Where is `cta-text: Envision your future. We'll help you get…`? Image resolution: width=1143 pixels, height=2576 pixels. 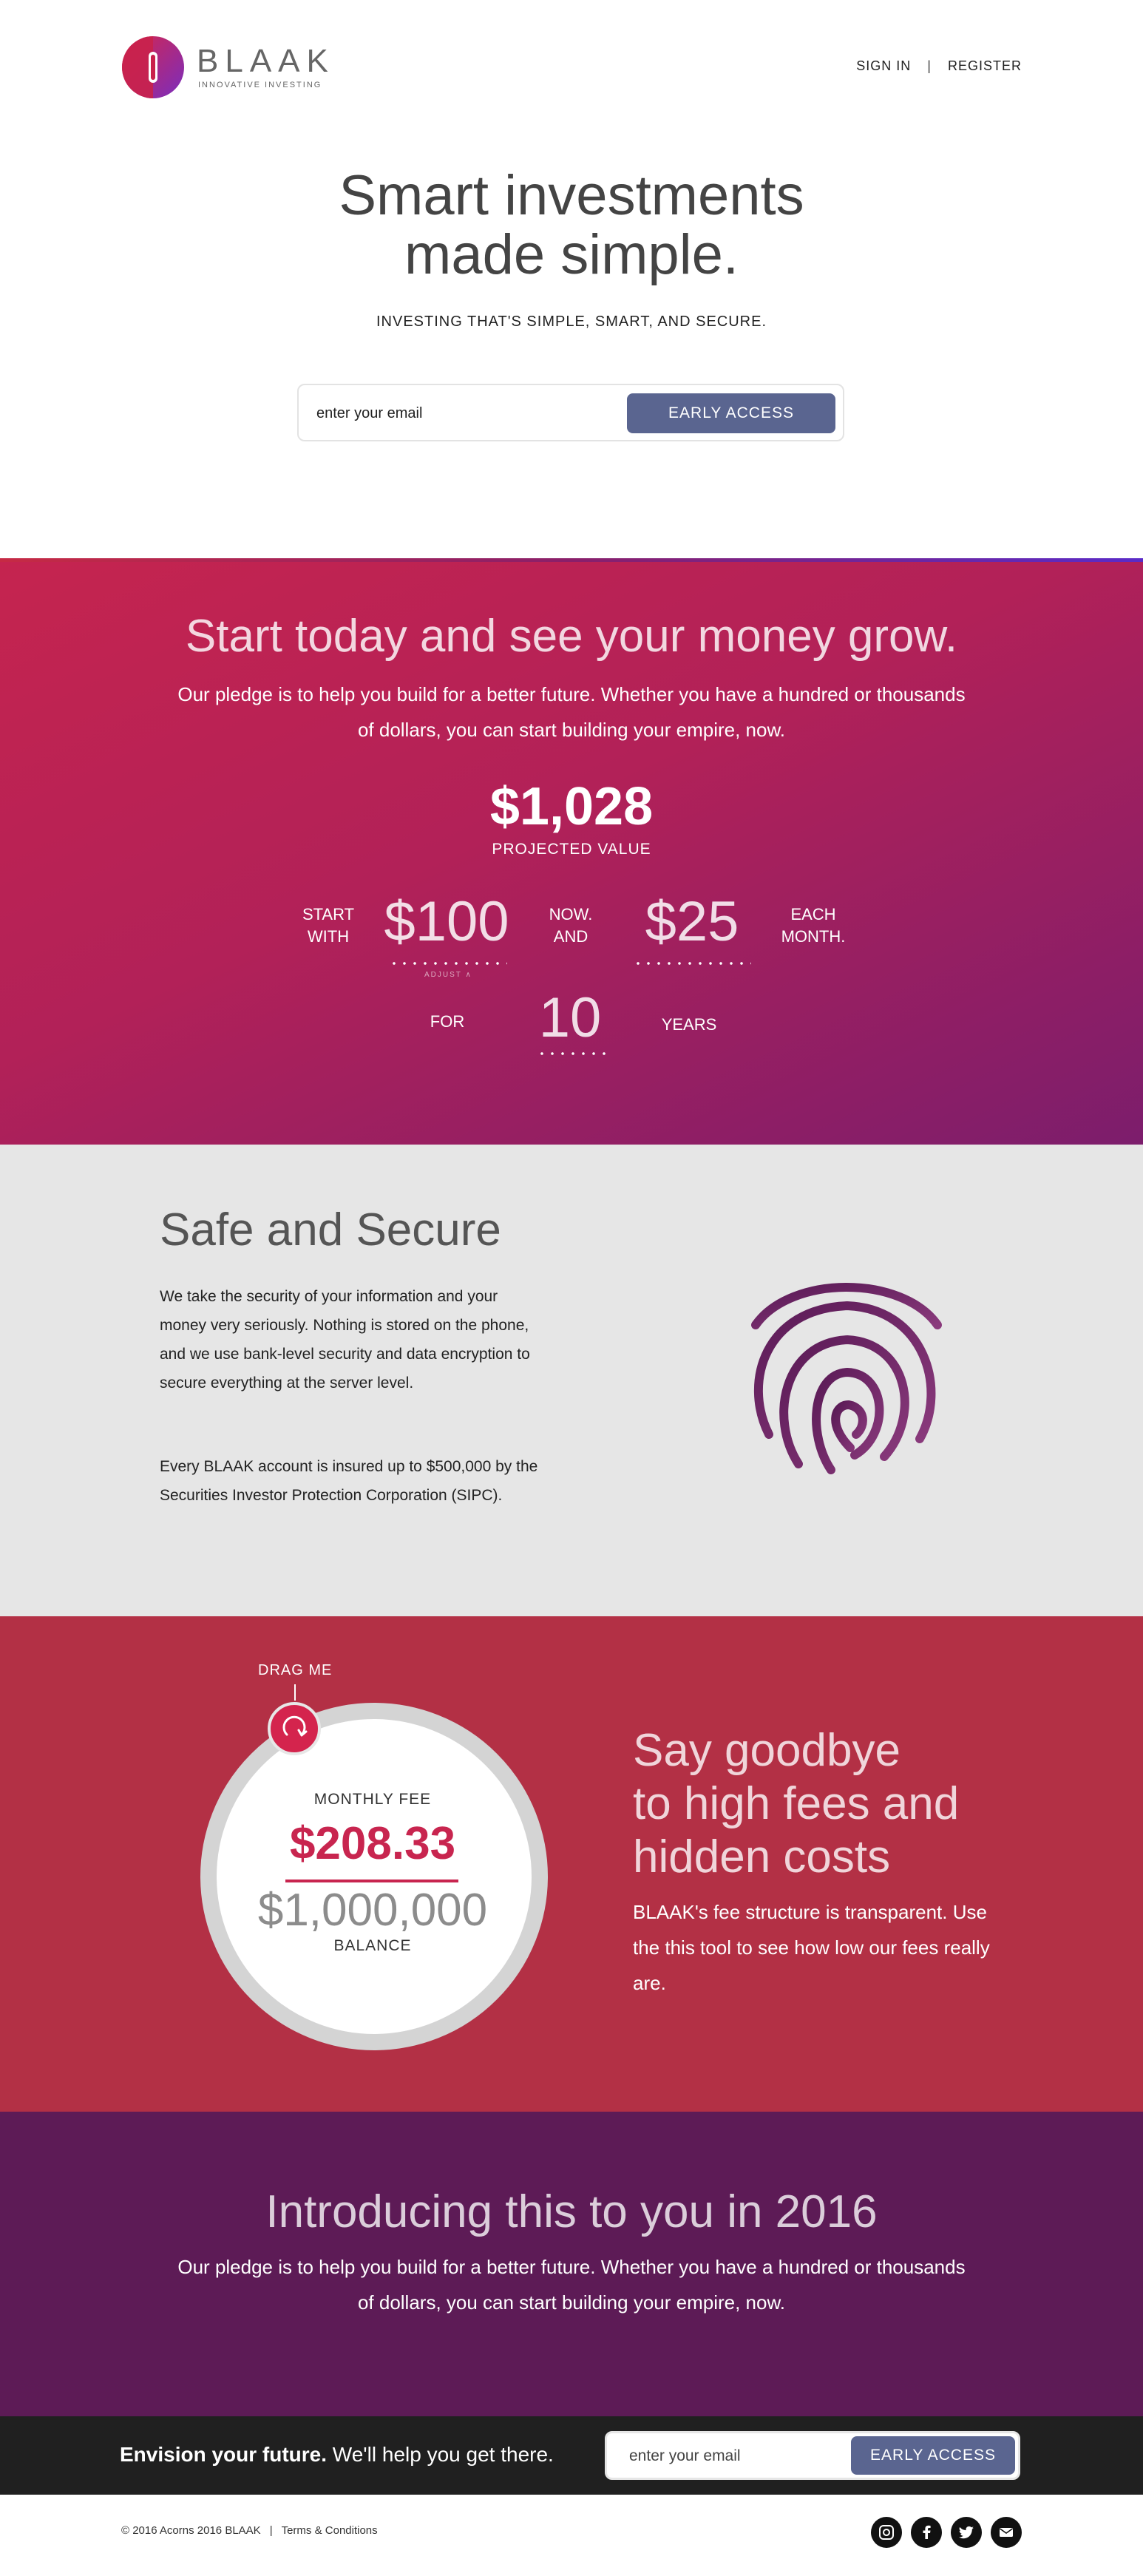 cta-text: Envision your future. We'll help you get… is located at coordinates (337, 2455).